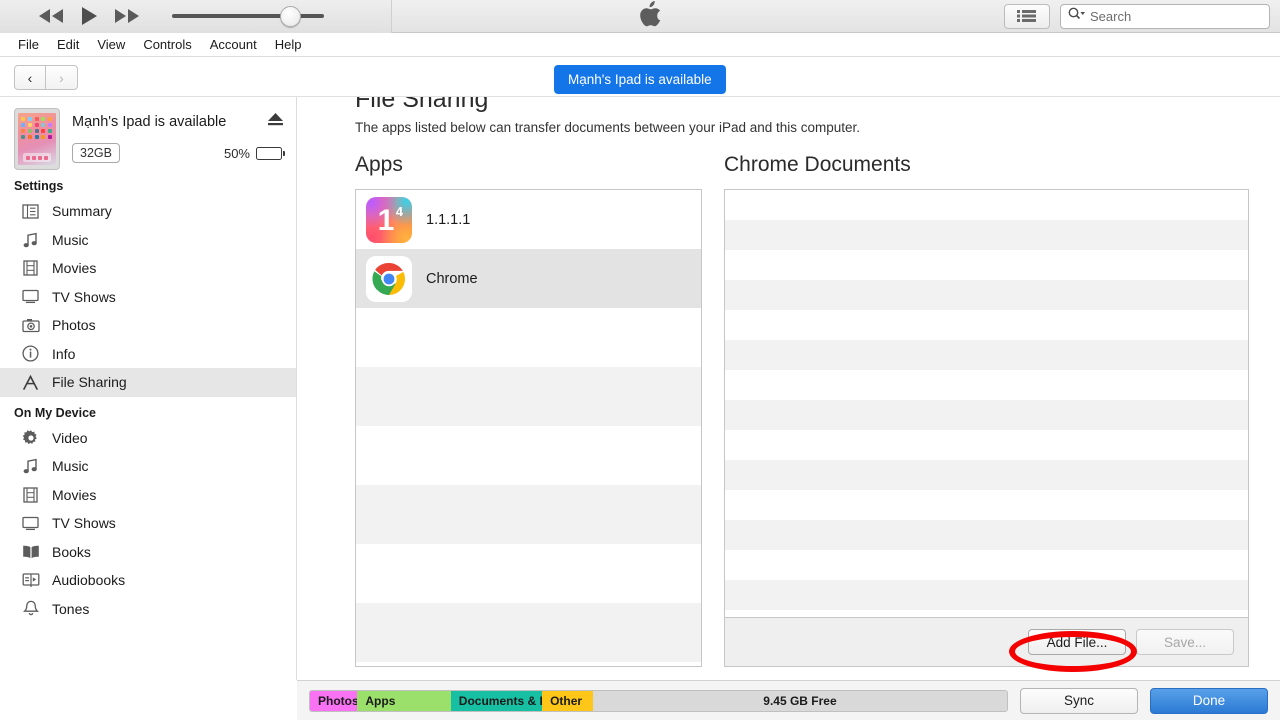  Describe the element at coordinates (148, 382) in the screenshot. I see `sidebar-item-file-sharing: File Sharing` at that location.